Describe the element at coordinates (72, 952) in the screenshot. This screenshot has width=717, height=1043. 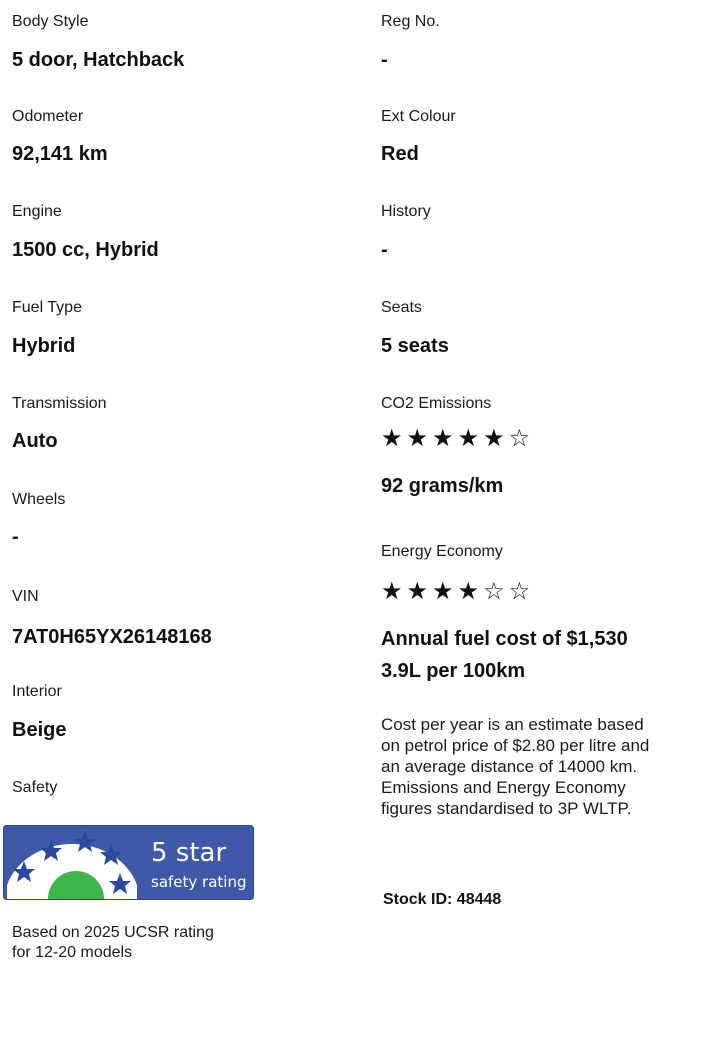
I see `safety-note-line: for 12-20 models` at that location.